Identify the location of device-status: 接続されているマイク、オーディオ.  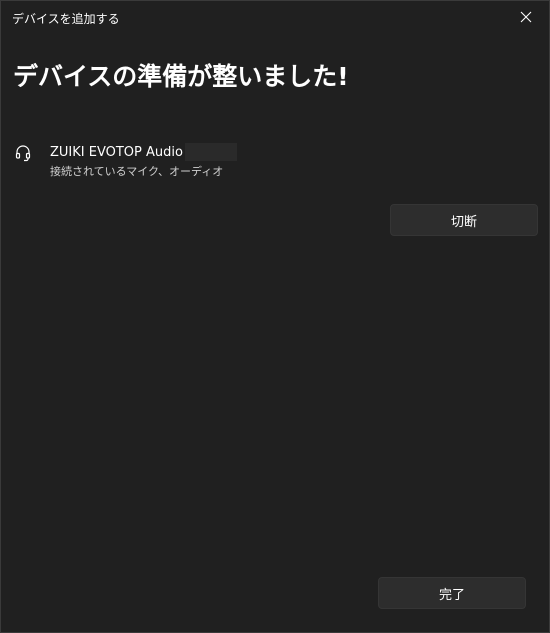
(137, 171).